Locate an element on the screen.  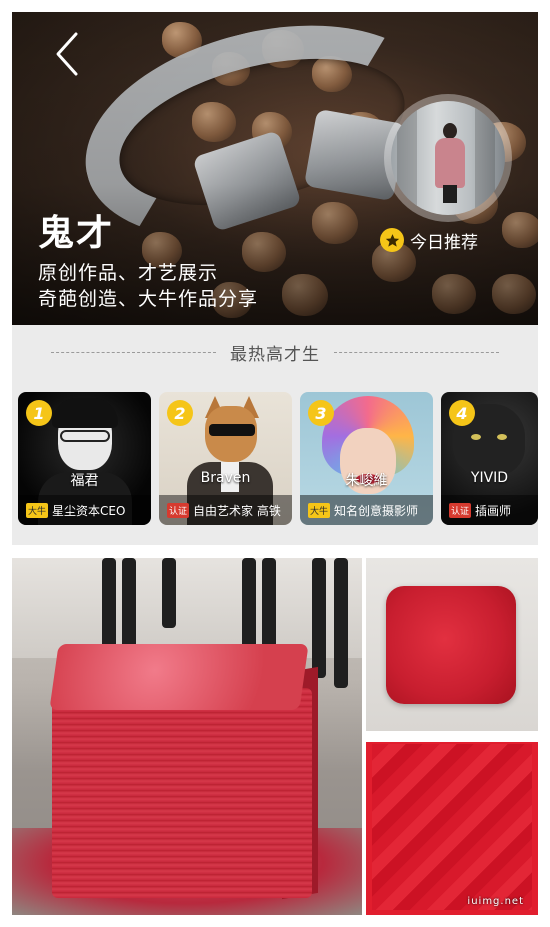
talent-name: 福君 is located at coordinates (84, 481).